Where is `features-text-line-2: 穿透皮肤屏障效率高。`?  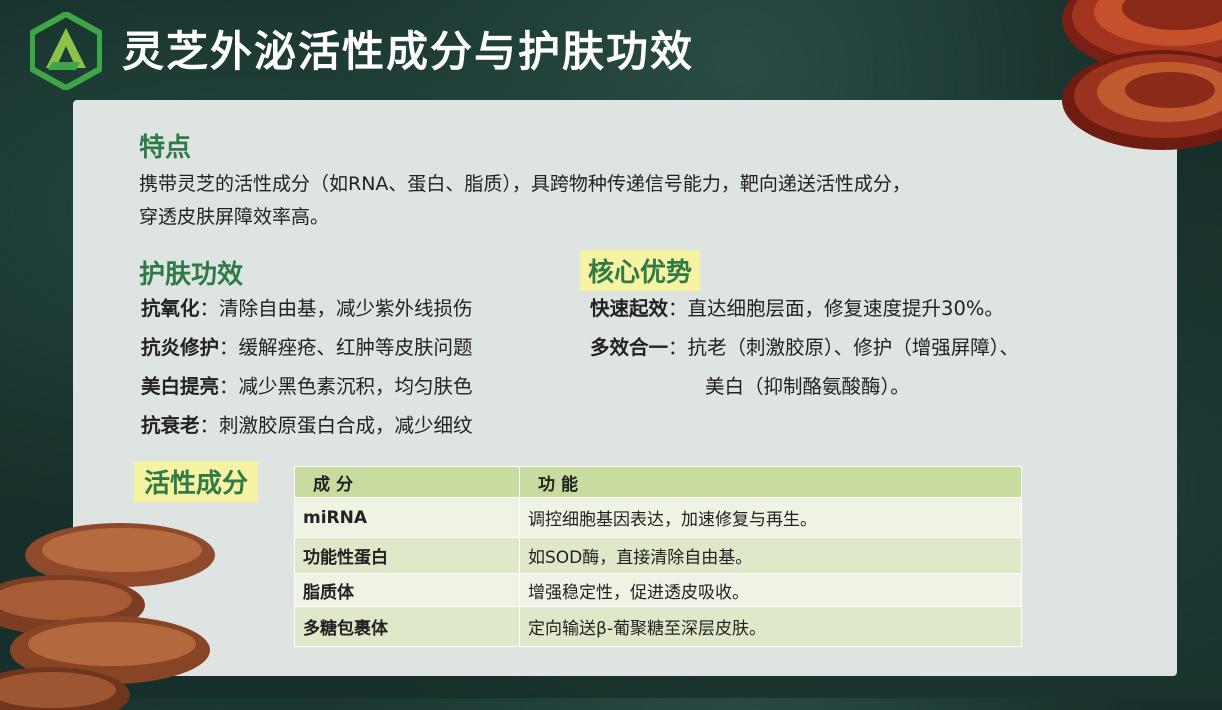 features-text-line-2: 穿透皮肤屏障效率高。 is located at coordinates (234, 217).